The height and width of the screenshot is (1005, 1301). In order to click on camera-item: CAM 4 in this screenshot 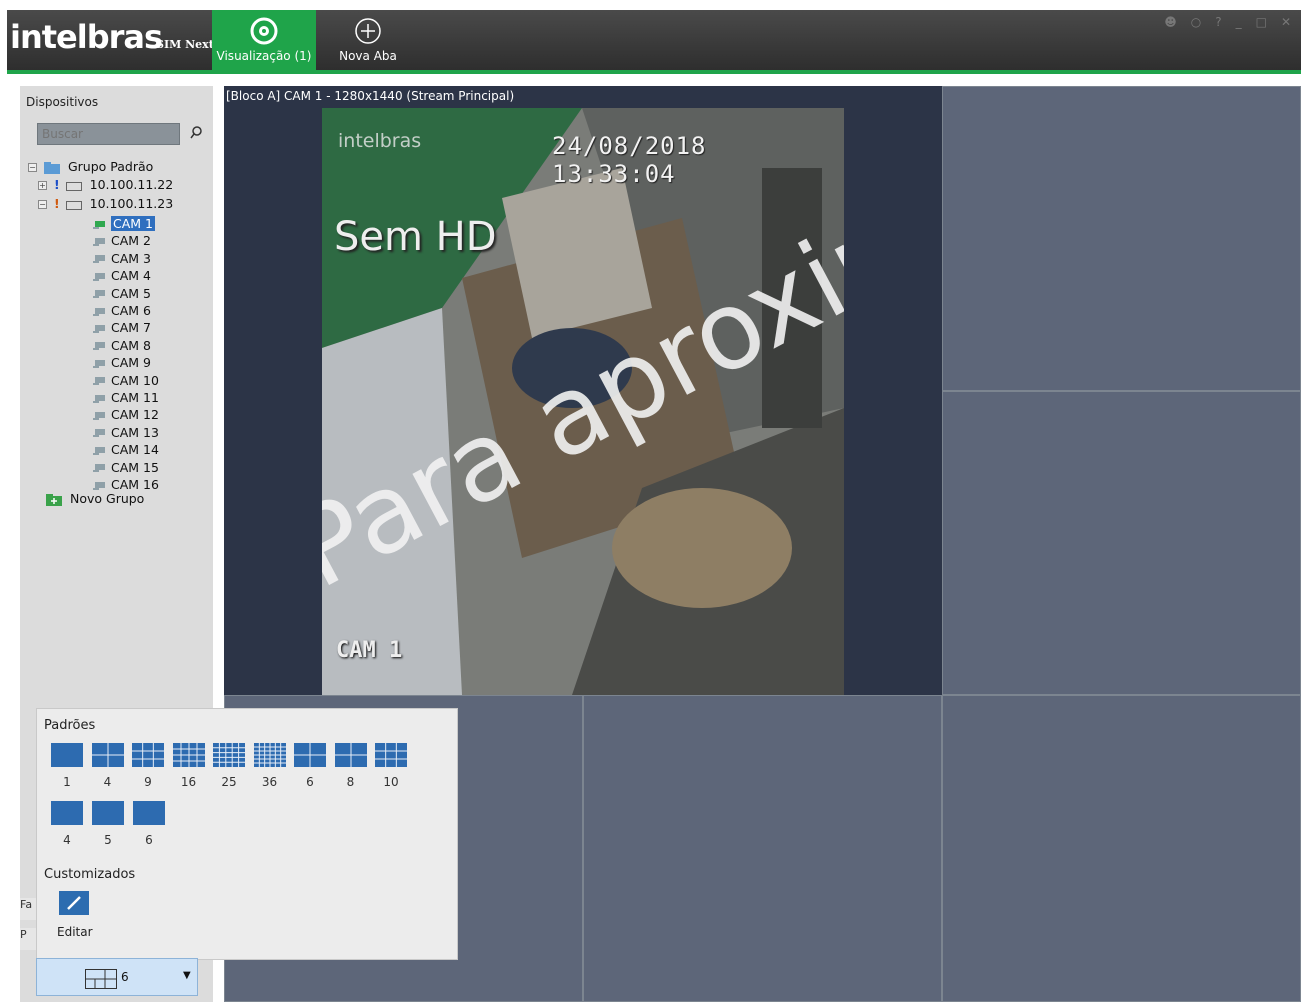, I will do `click(122, 275)`.